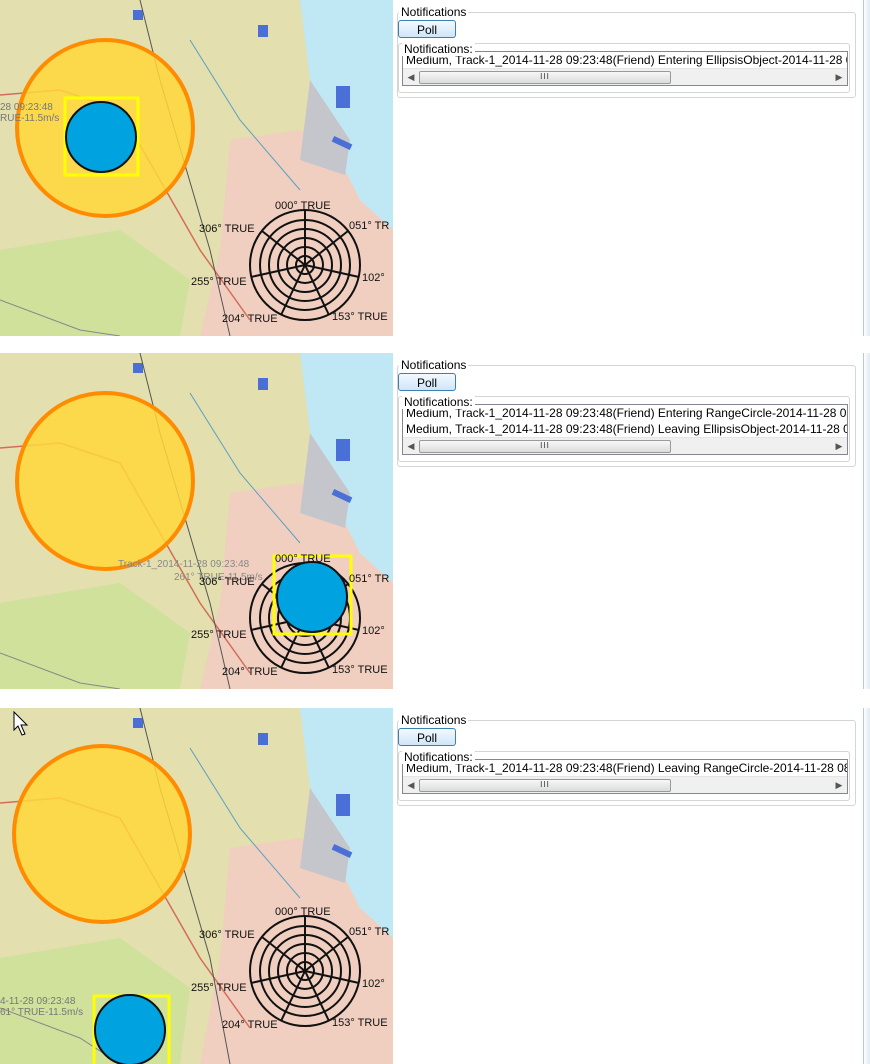 The image size is (870, 1064). I want to click on track-label-time: 4-11-28 09:23:48, so click(38, 1001).